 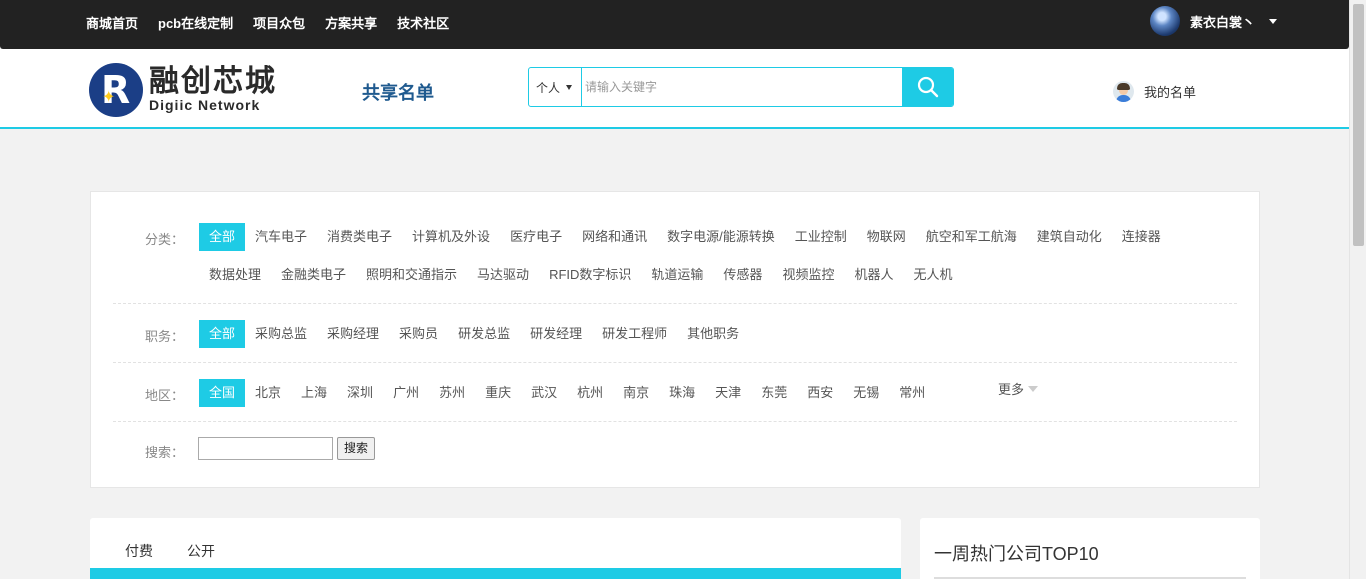 What do you see at coordinates (503, 275) in the screenshot?
I see `category-option: 马达驱动` at bounding box center [503, 275].